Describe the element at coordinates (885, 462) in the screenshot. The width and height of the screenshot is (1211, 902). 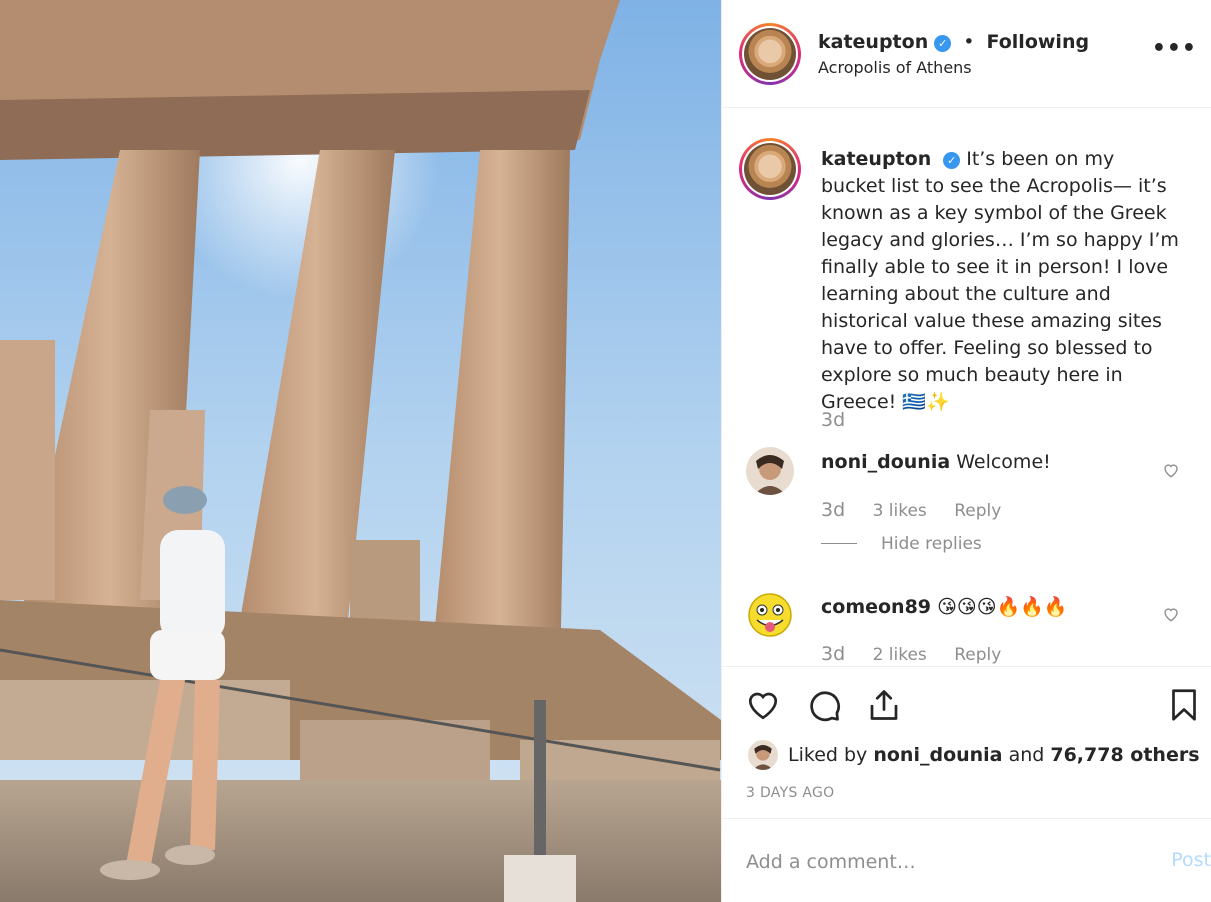
I see `comment-username: noni_dounia` at that location.